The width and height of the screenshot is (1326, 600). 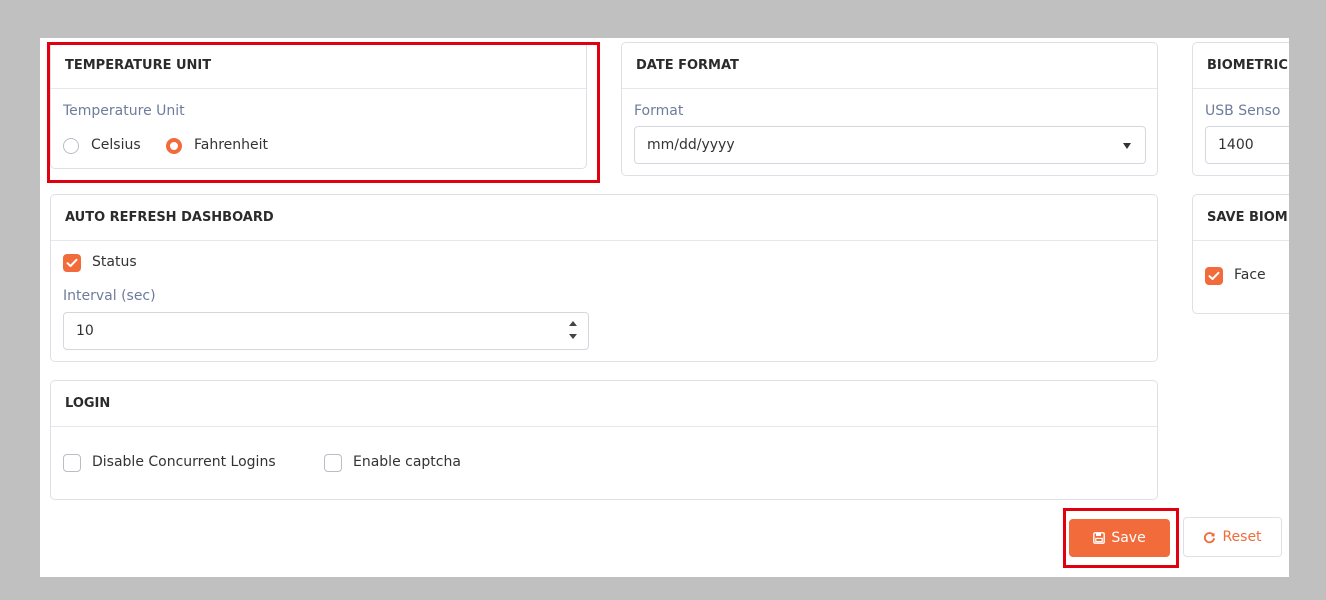 I want to click on date-format-select: mm/dd/yyyy, so click(x=890, y=145).